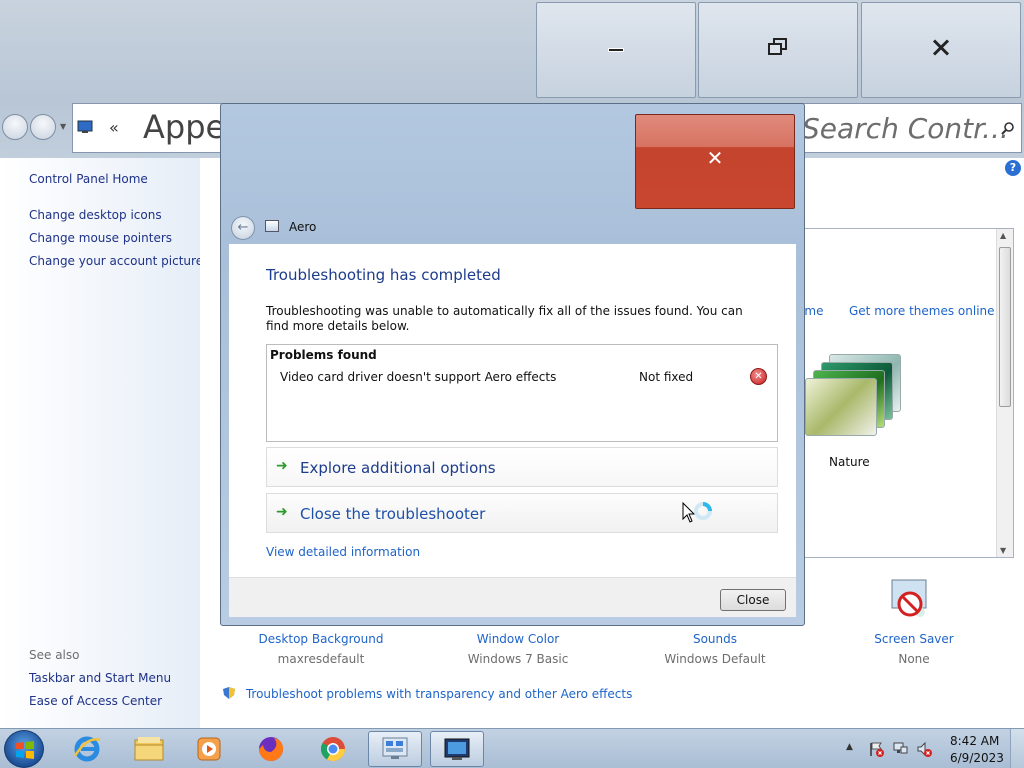 The image size is (1024, 768). I want to click on aero-app-icon, so click(272, 226).